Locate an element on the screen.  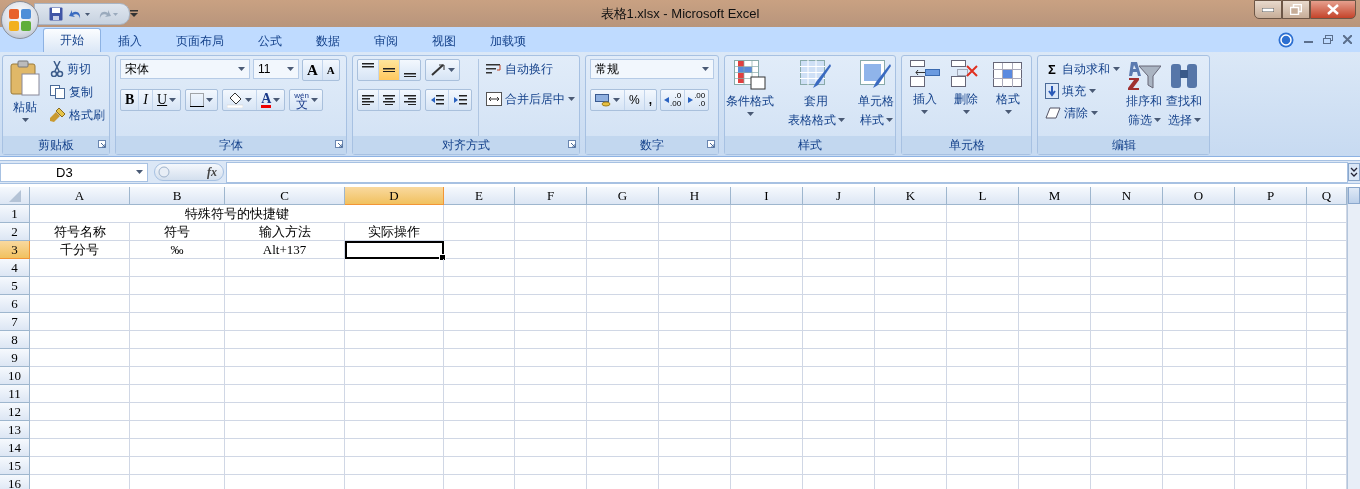
ribbon-tab: 数据 is located at coordinates (328, 41).